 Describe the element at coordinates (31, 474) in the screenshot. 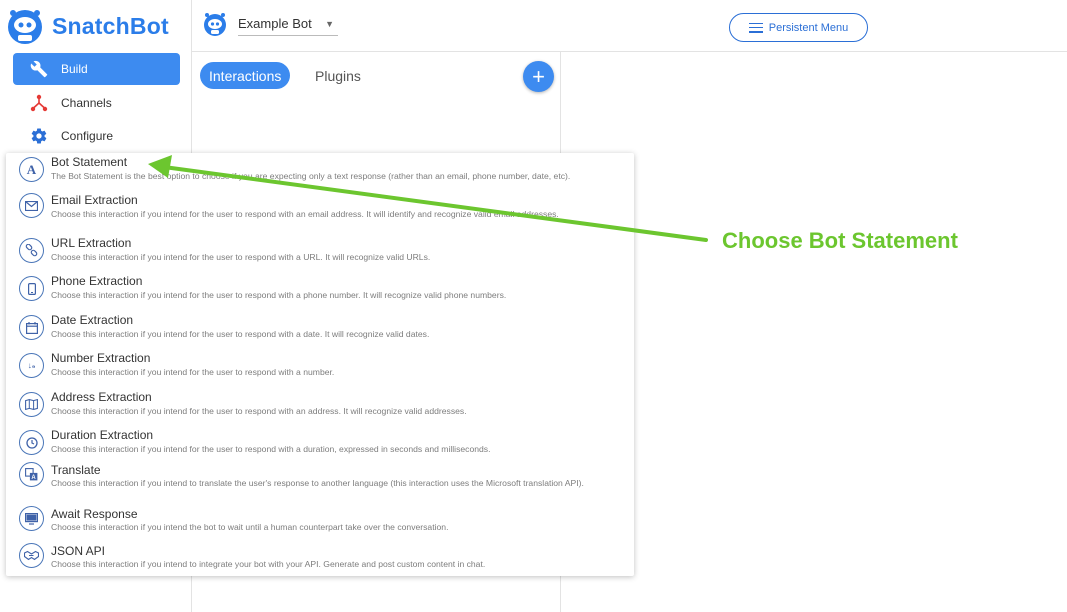

I see `translate-icon: A` at that location.